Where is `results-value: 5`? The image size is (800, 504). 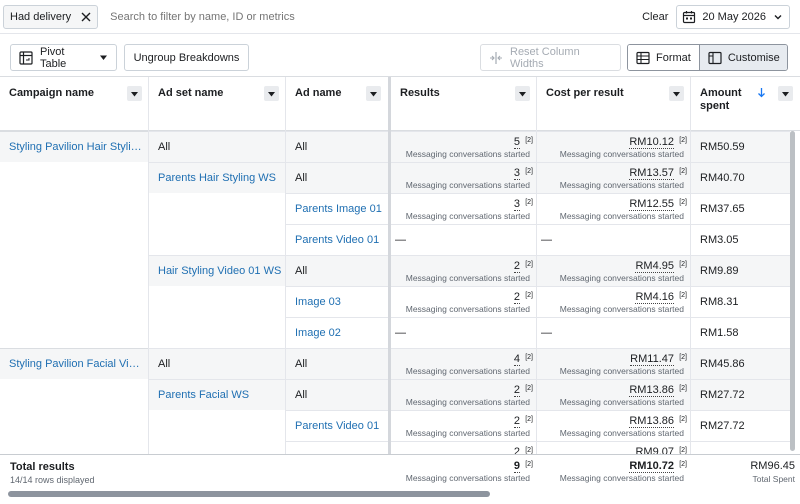 results-value: 5 is located at coordinates (516, 142).